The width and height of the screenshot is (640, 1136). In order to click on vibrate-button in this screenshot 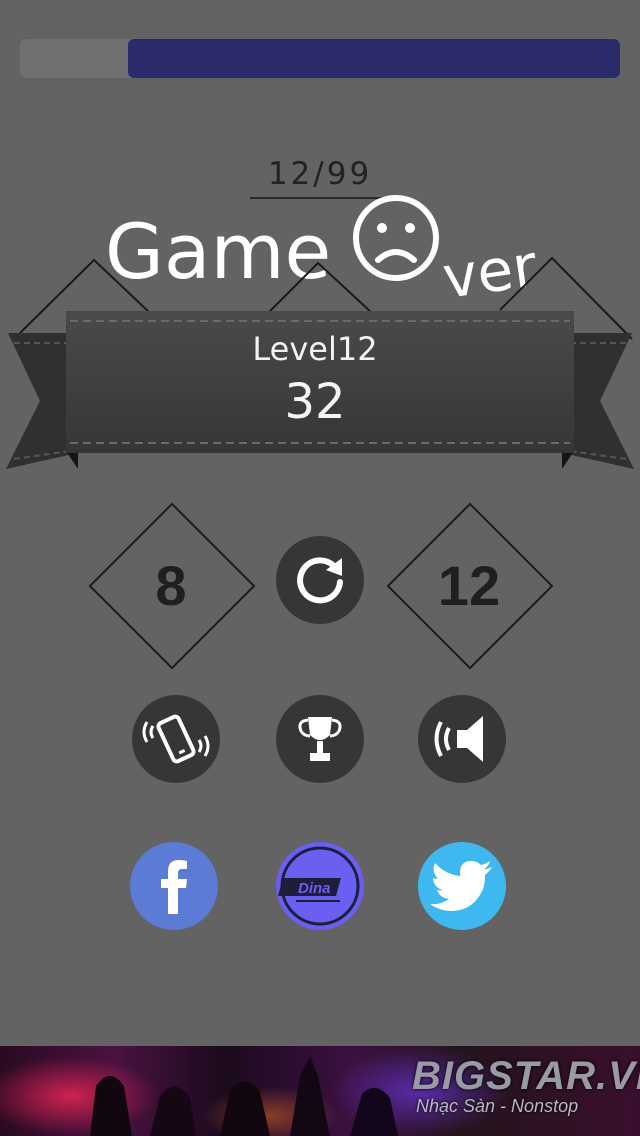, I will do `click(176, 739)`.